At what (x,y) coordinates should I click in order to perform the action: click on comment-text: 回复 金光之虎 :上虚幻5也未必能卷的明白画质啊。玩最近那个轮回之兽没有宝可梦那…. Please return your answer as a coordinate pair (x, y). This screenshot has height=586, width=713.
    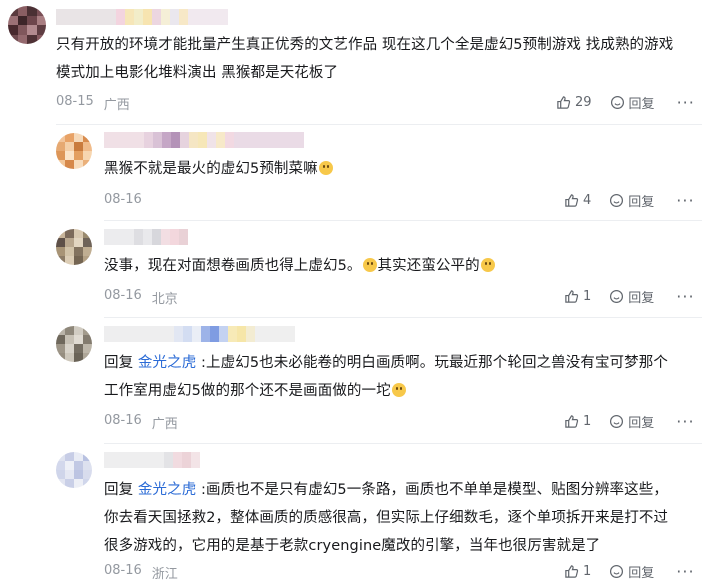
    Looking at the image, I should click on (386, 377).